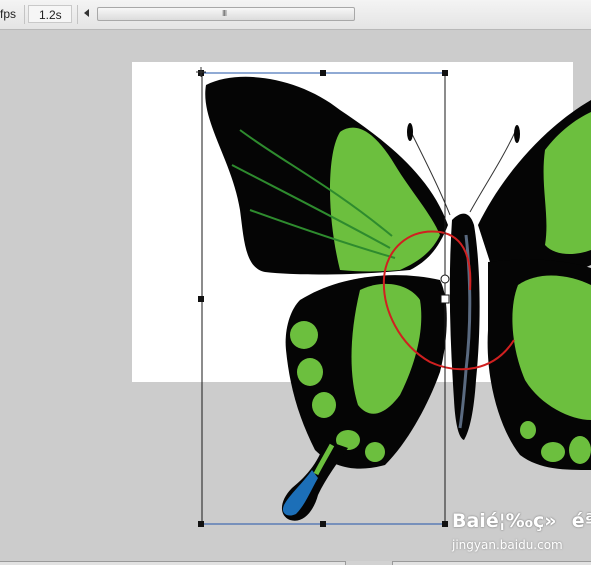 This screenshot has height=565, width=591. I want to click on transform-handle-left, so click(201, 299).